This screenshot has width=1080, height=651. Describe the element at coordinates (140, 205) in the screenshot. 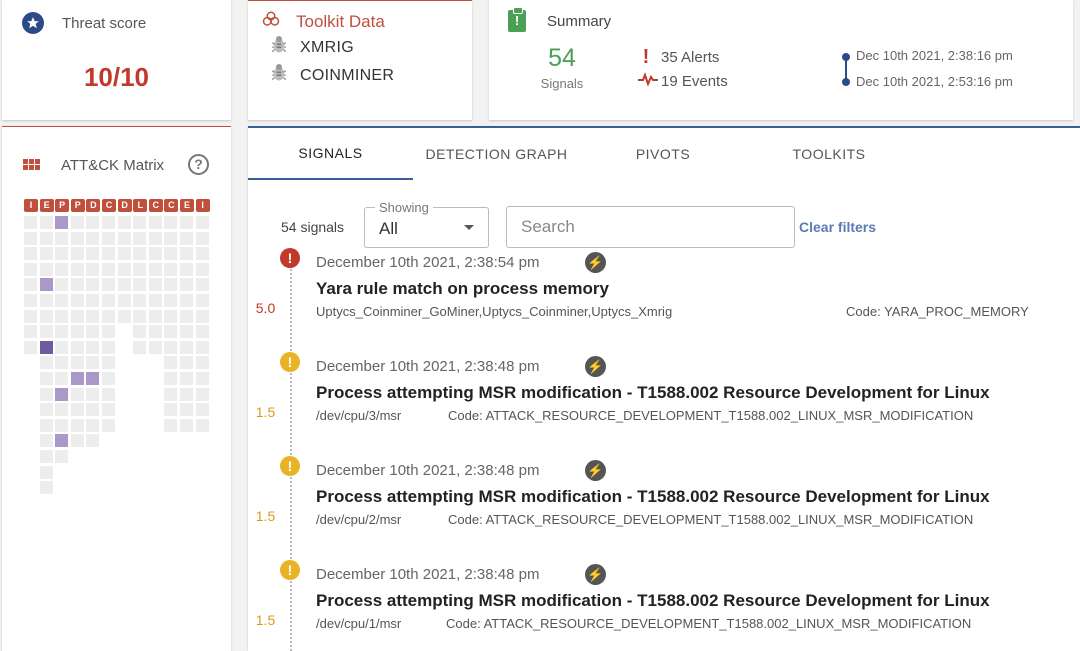

I see `tactic-header: L` at that location.